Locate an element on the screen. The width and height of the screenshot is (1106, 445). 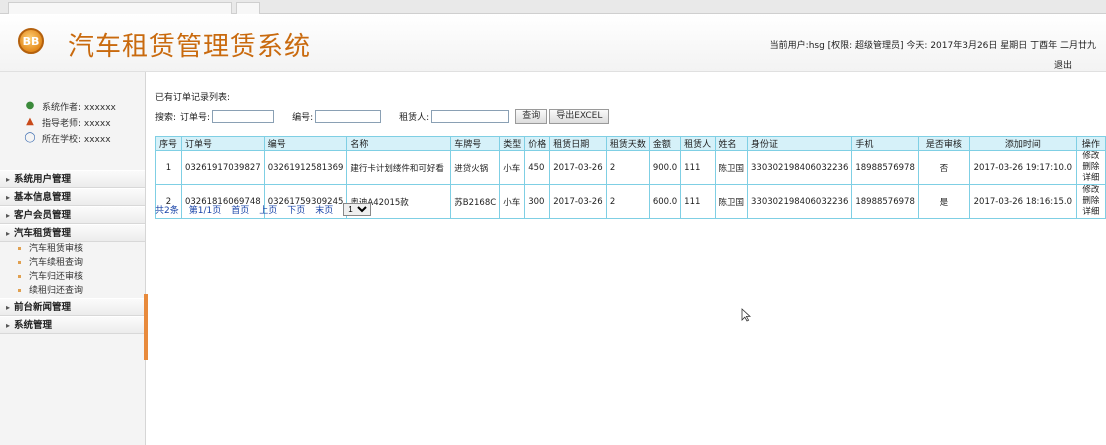
pager-last: 末页 is located at coordinates (324, 209).